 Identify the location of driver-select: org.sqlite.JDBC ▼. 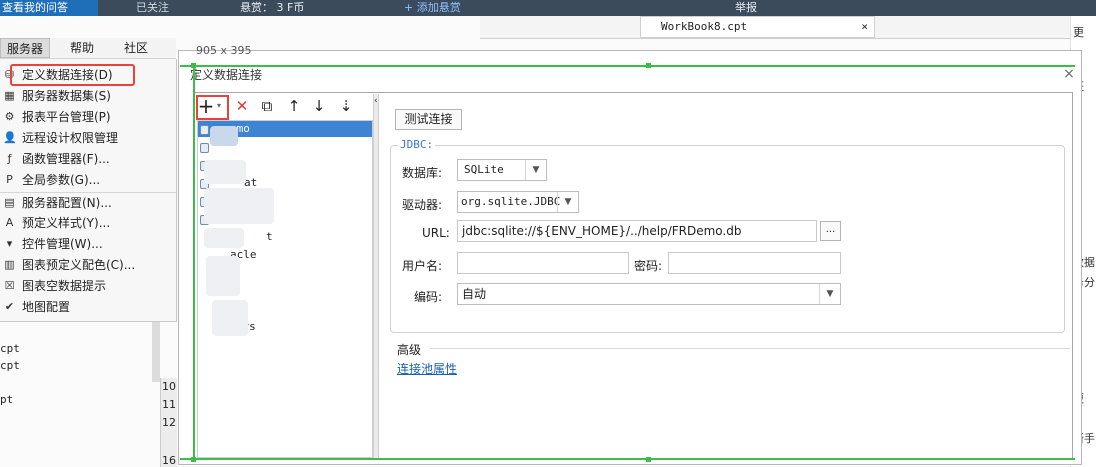
(518, 202).